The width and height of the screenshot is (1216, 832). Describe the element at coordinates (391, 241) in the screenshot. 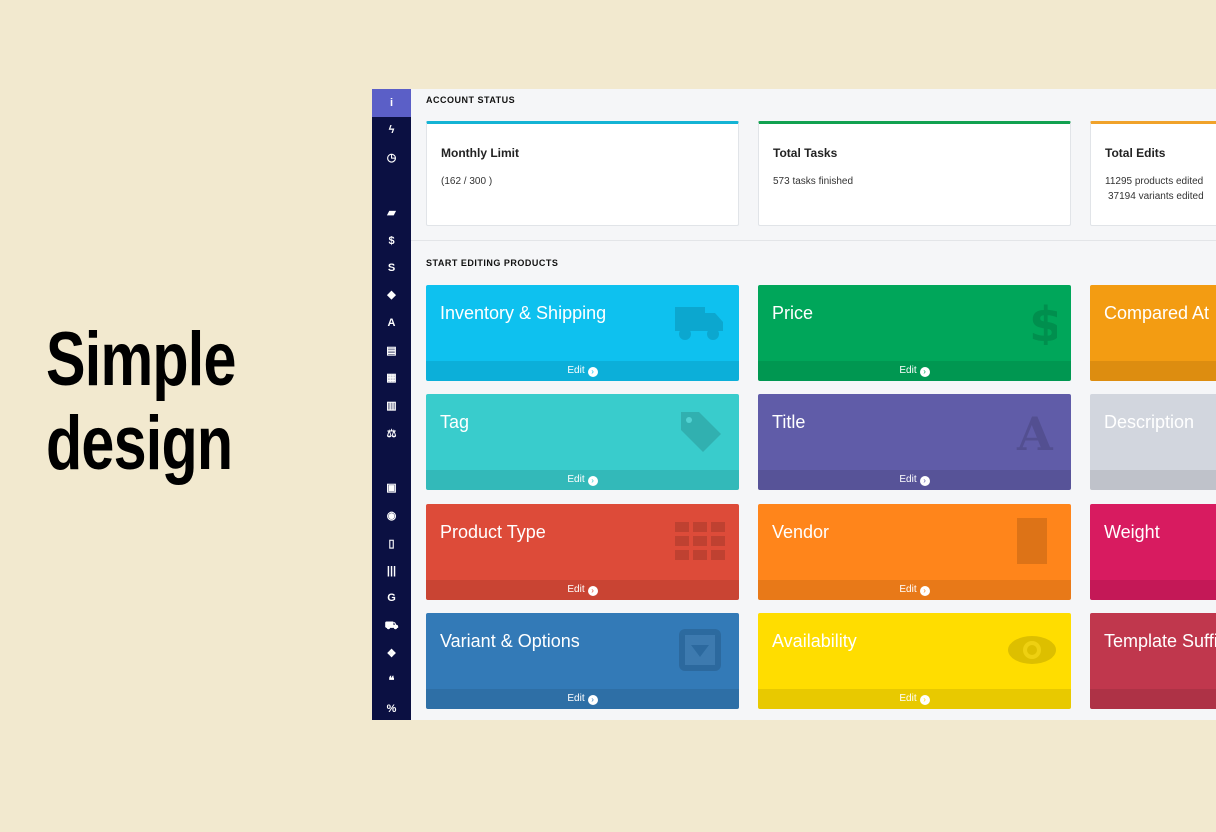

I see `sidebar-item-dollar: $` at that location.